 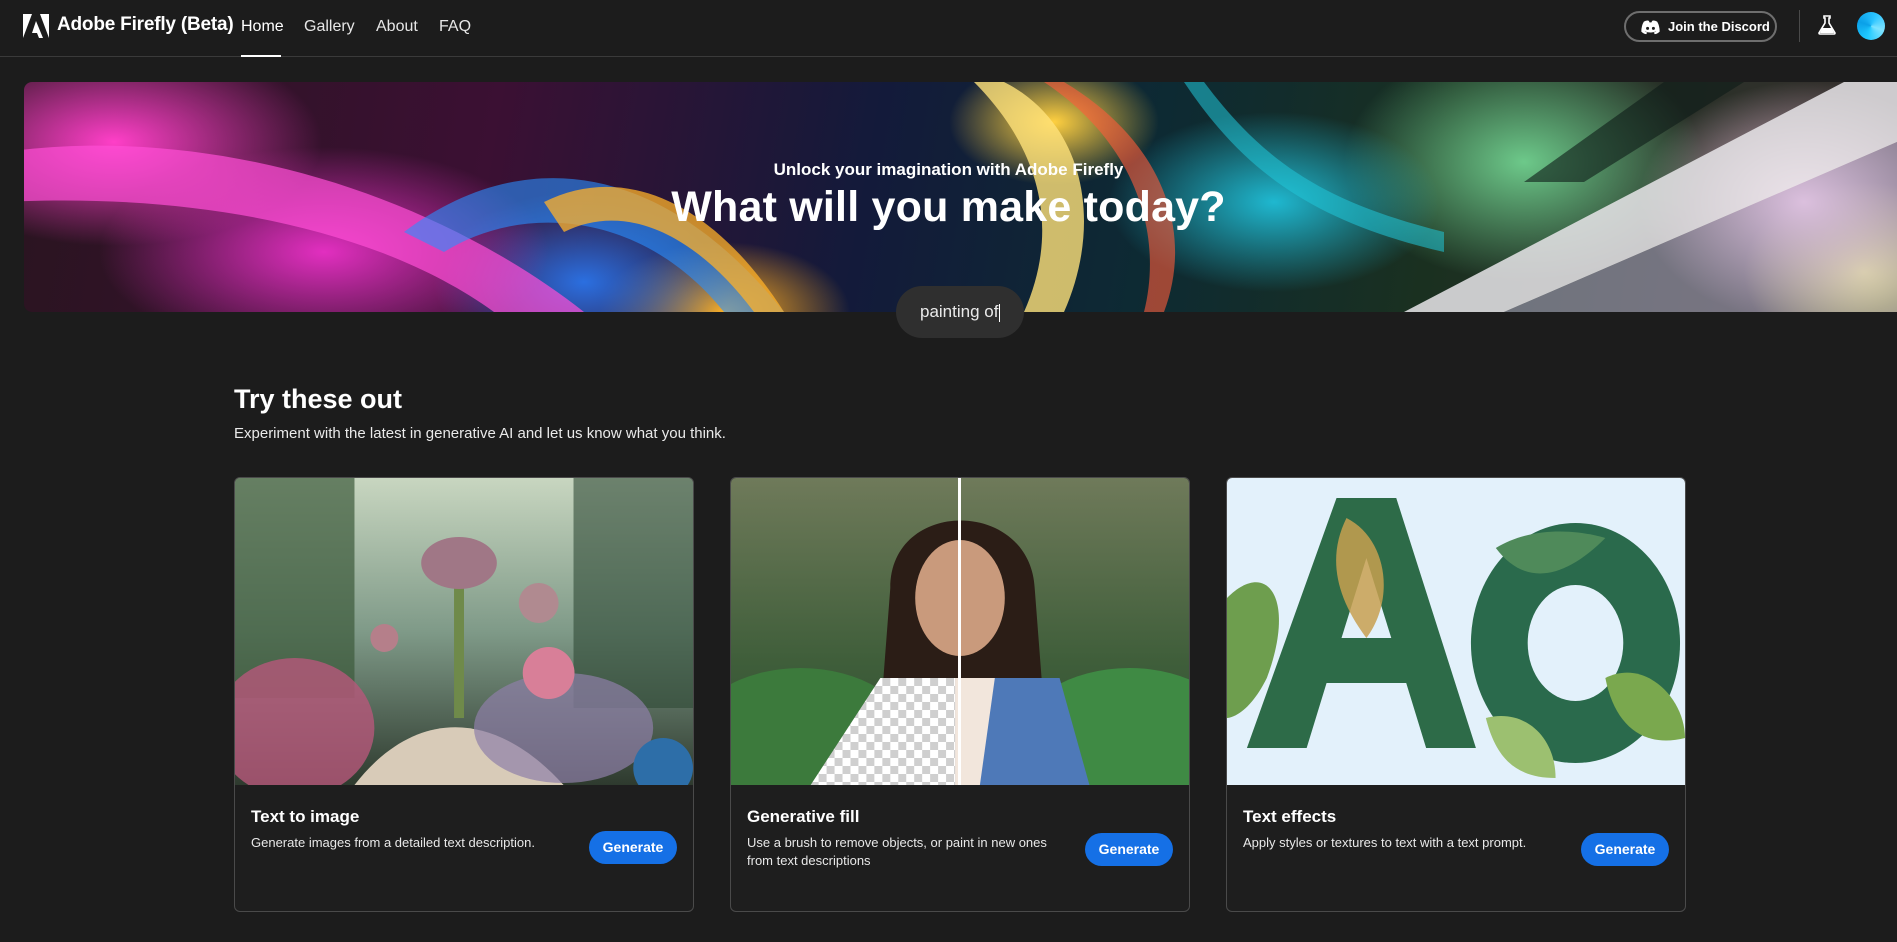 What do you see at coordinates (305, 816) in the screenshot?
I see `card-title: Text to image` at bounding box center [305, 816].